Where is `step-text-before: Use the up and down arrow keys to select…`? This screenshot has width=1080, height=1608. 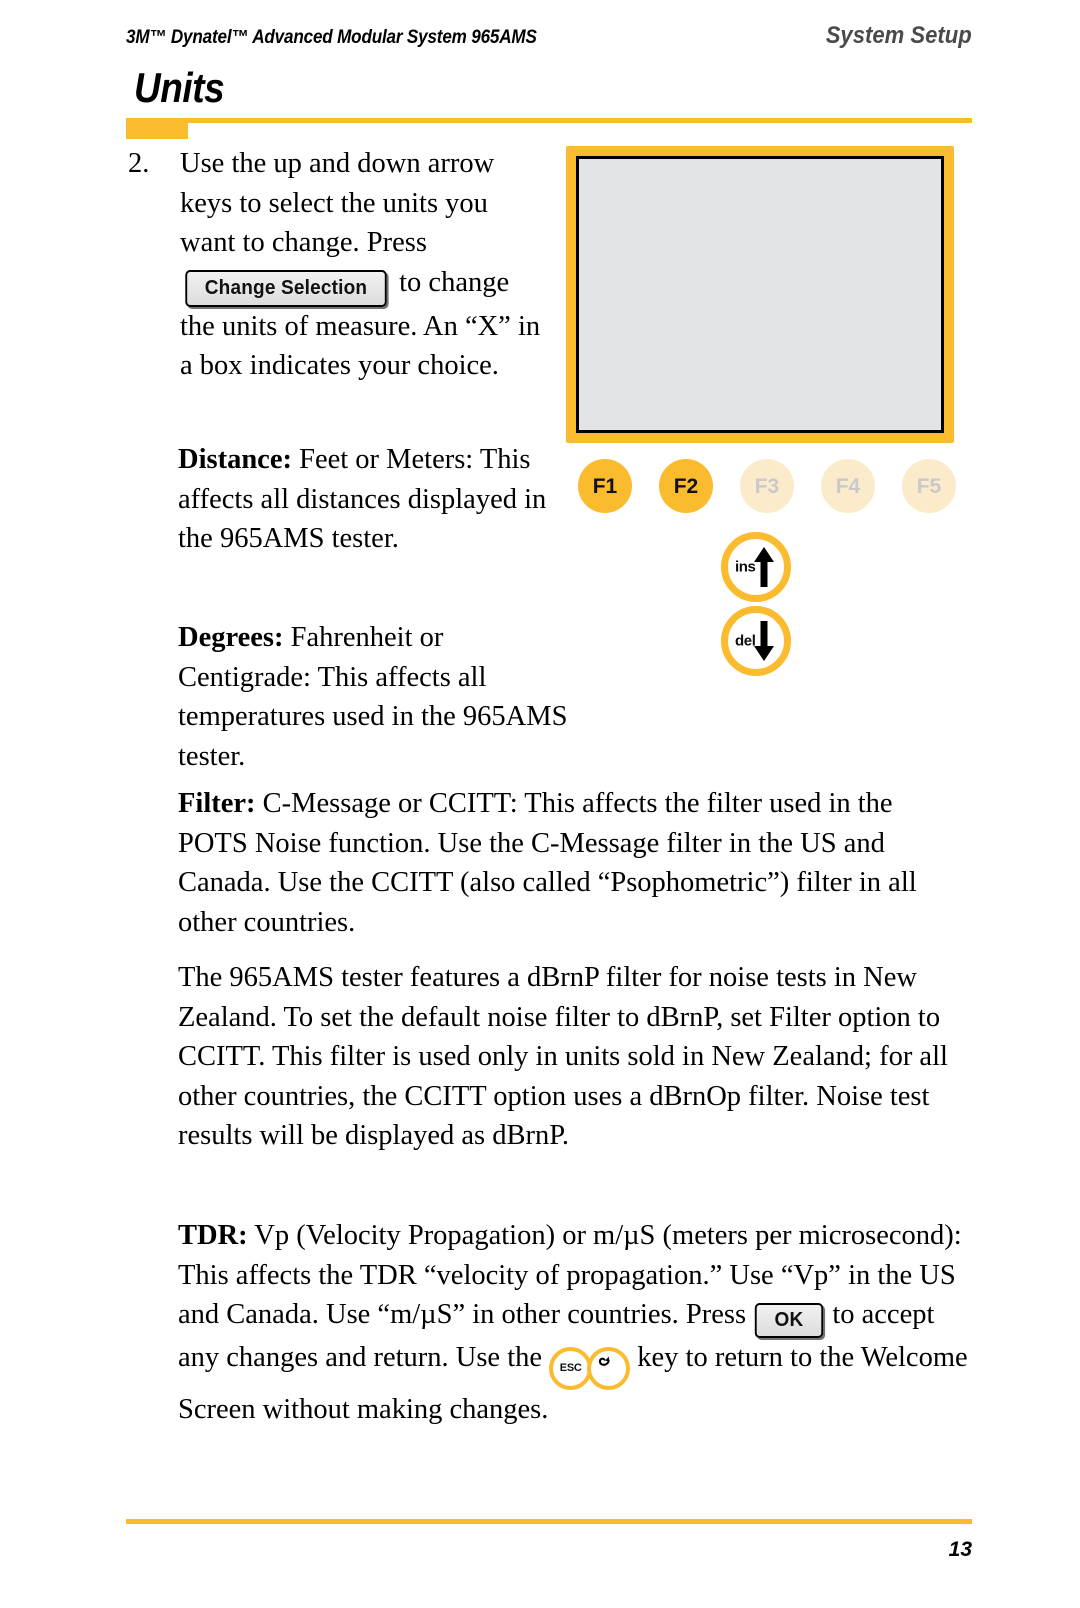
step-text-before: Use the up and down arrow keys to select… is located at coordinates (337, 203).